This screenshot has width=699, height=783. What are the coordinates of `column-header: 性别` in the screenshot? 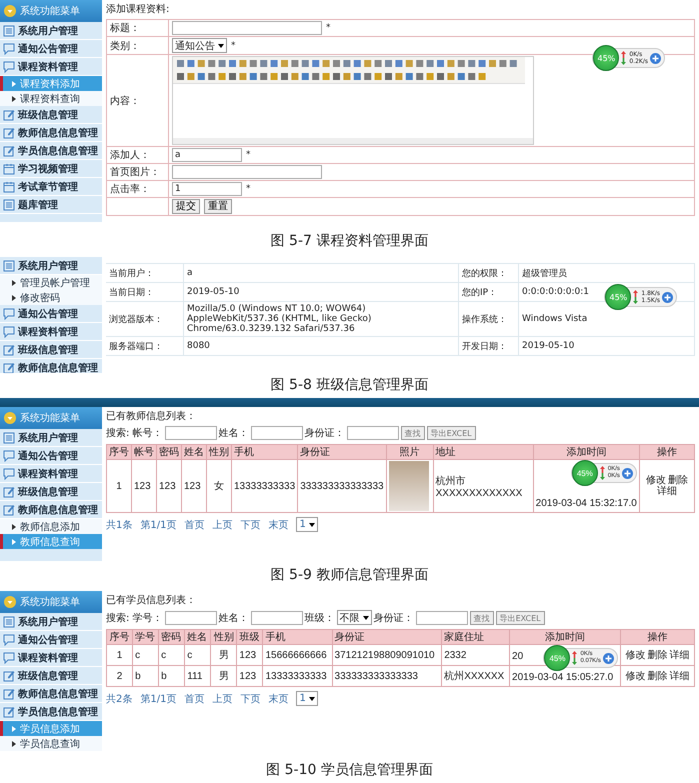 It's located at (219, 452).